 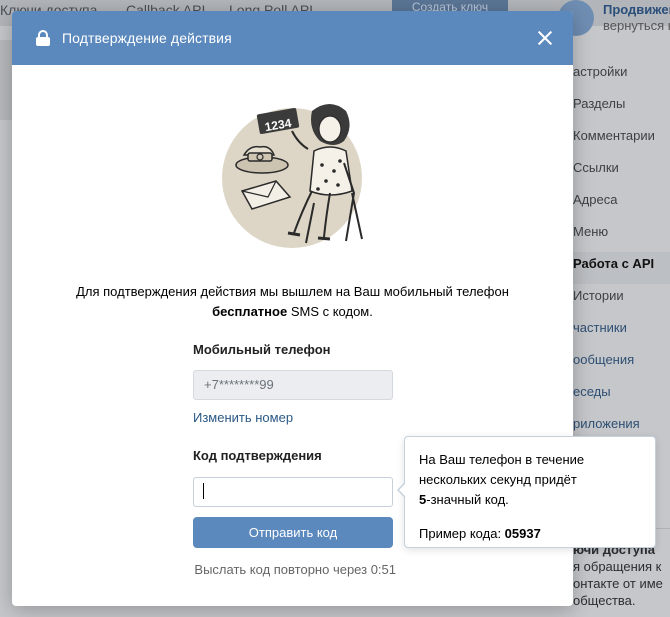 I want to click on tooltip-line: нескольких секунд придёт, so click(x=498, y=479).